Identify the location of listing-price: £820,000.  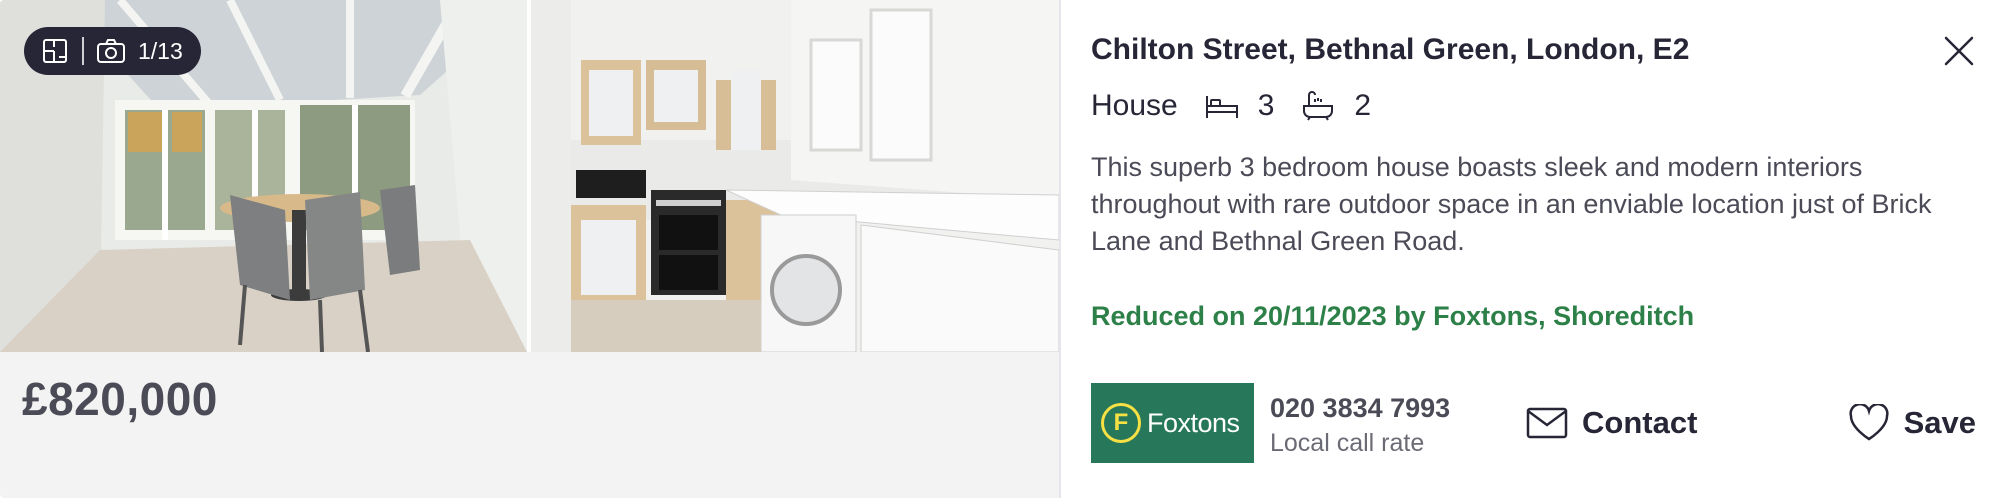
(120, 399).